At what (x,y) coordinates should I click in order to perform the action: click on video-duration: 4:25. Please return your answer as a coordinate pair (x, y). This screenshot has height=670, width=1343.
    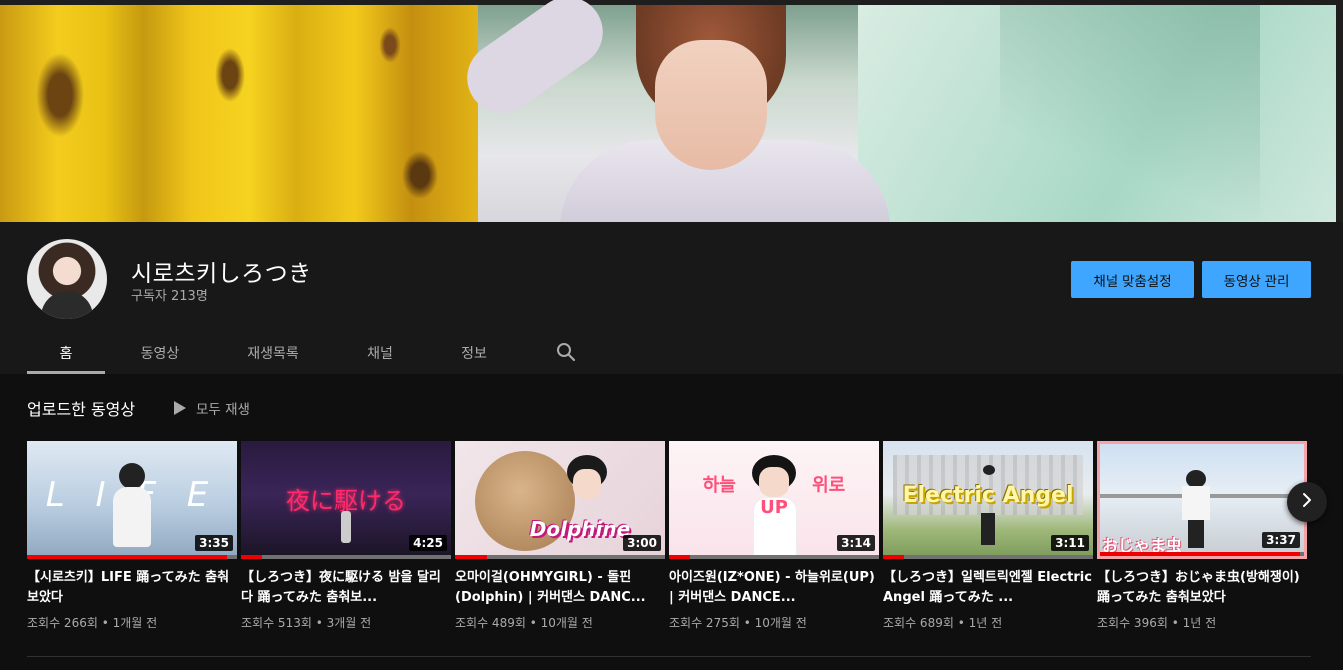
    Looking at the image, I should click on (428, 543).